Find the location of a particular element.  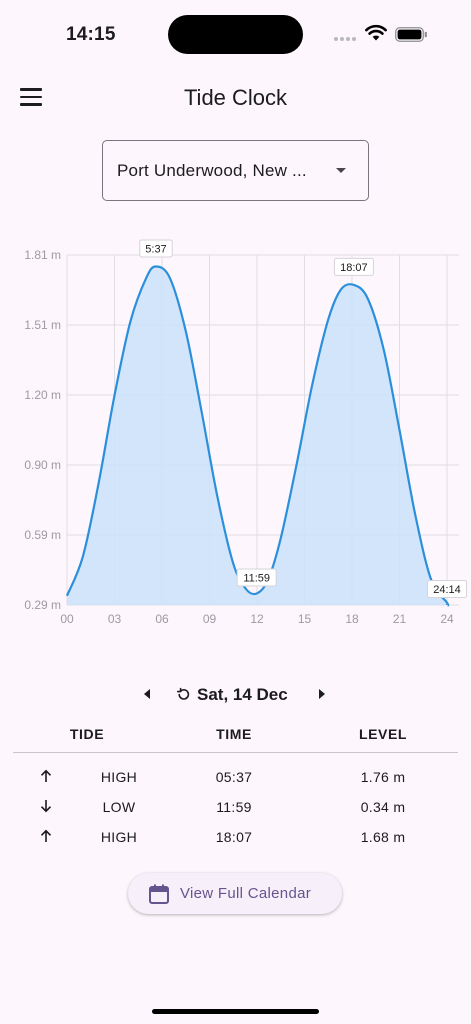

annotation-label: 18:07 is located at coordinates (354, 268).